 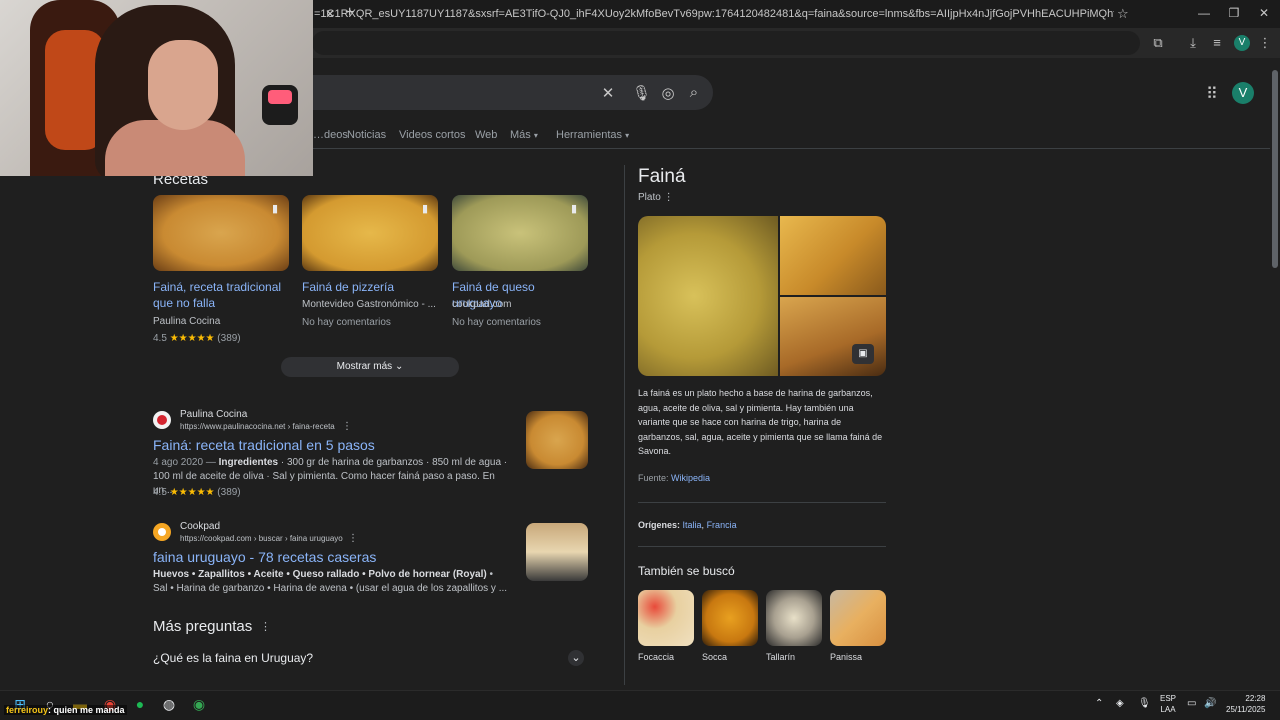 I want to click on also-image-socca, so click(x=730, y=618).